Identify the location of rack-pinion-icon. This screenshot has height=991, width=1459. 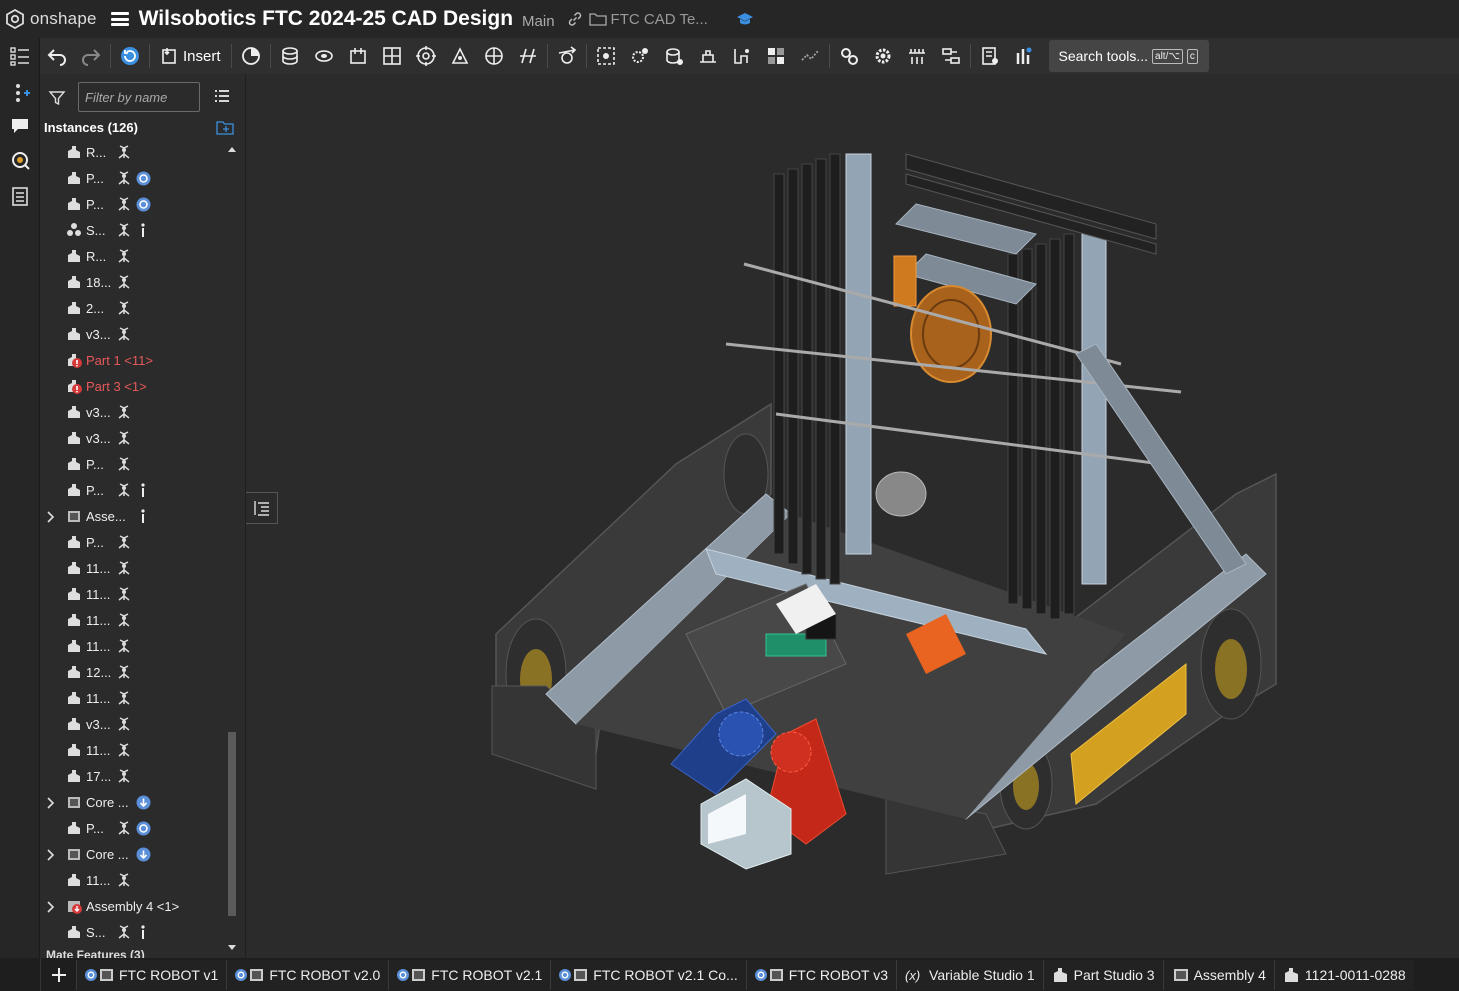
(674, 56).